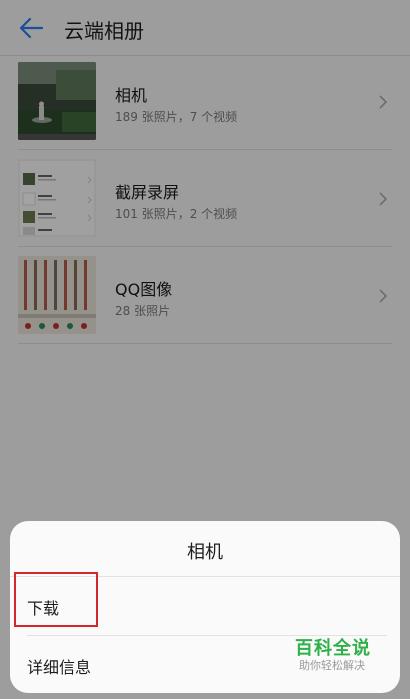 Image resolution: width=410 pixels, height=699 pixels. Describe the element at coordinates (332, 665) in the screenshot. I see `watermark-subtitle: 助你轻松解决` at that location.